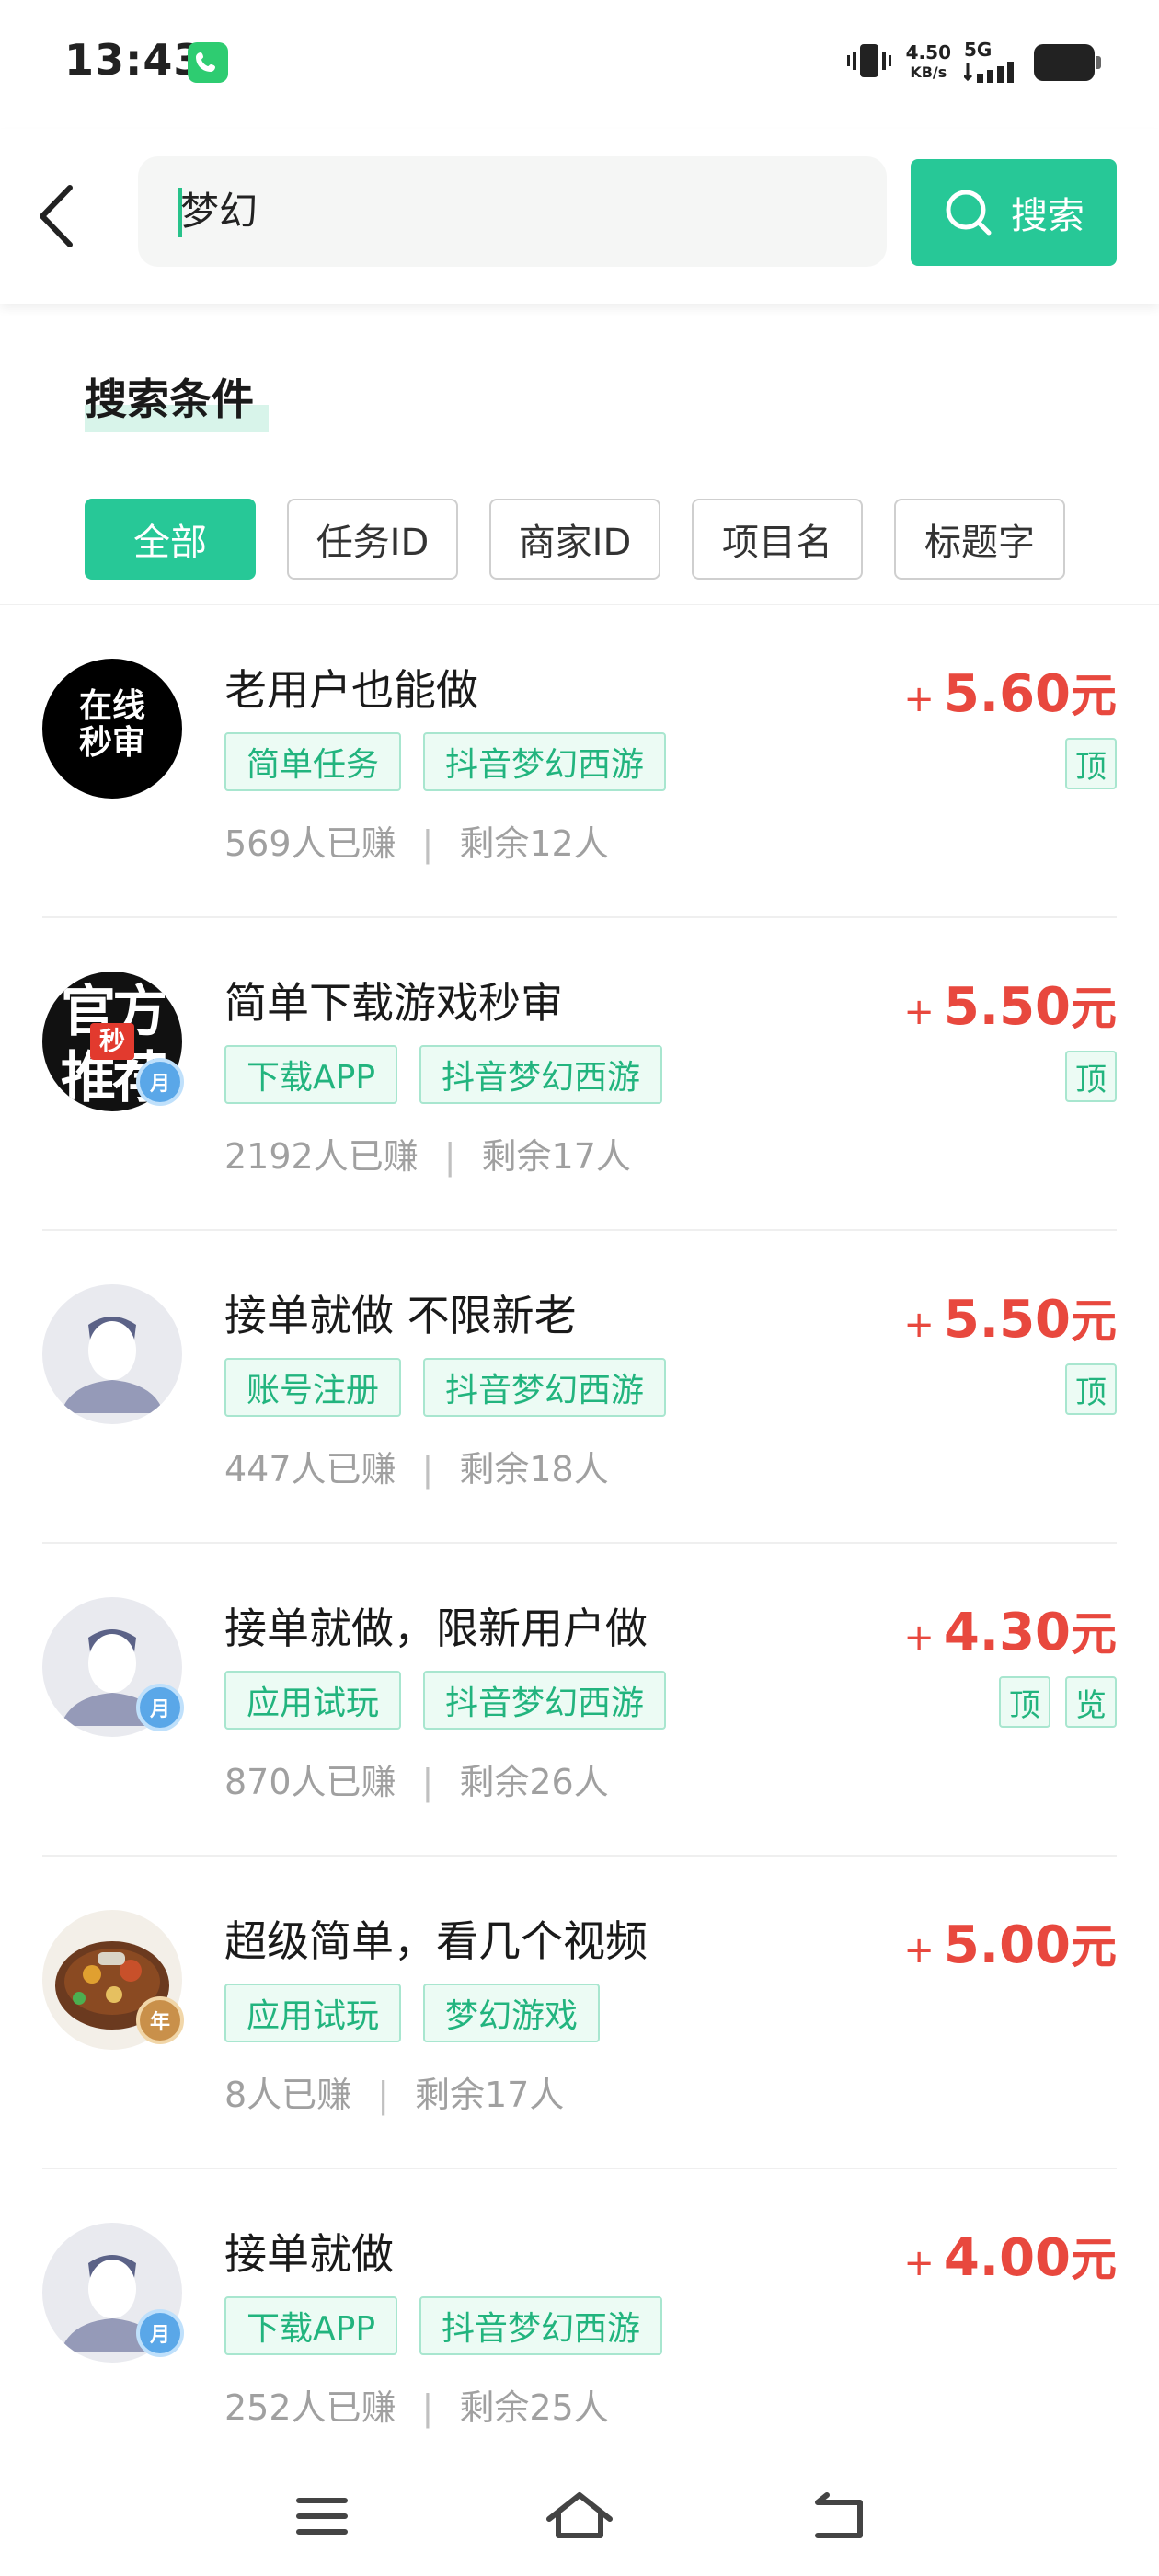  I want to click on task-price: +4.30 元, so click(1010, 1630).